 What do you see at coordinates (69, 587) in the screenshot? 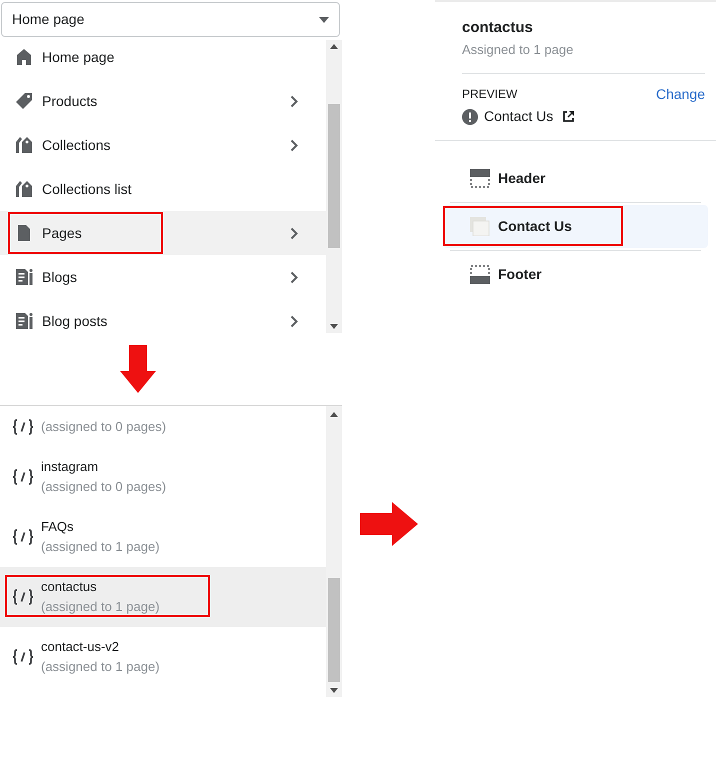
I see `template-name: contactus` at bounding box center [69, 587].